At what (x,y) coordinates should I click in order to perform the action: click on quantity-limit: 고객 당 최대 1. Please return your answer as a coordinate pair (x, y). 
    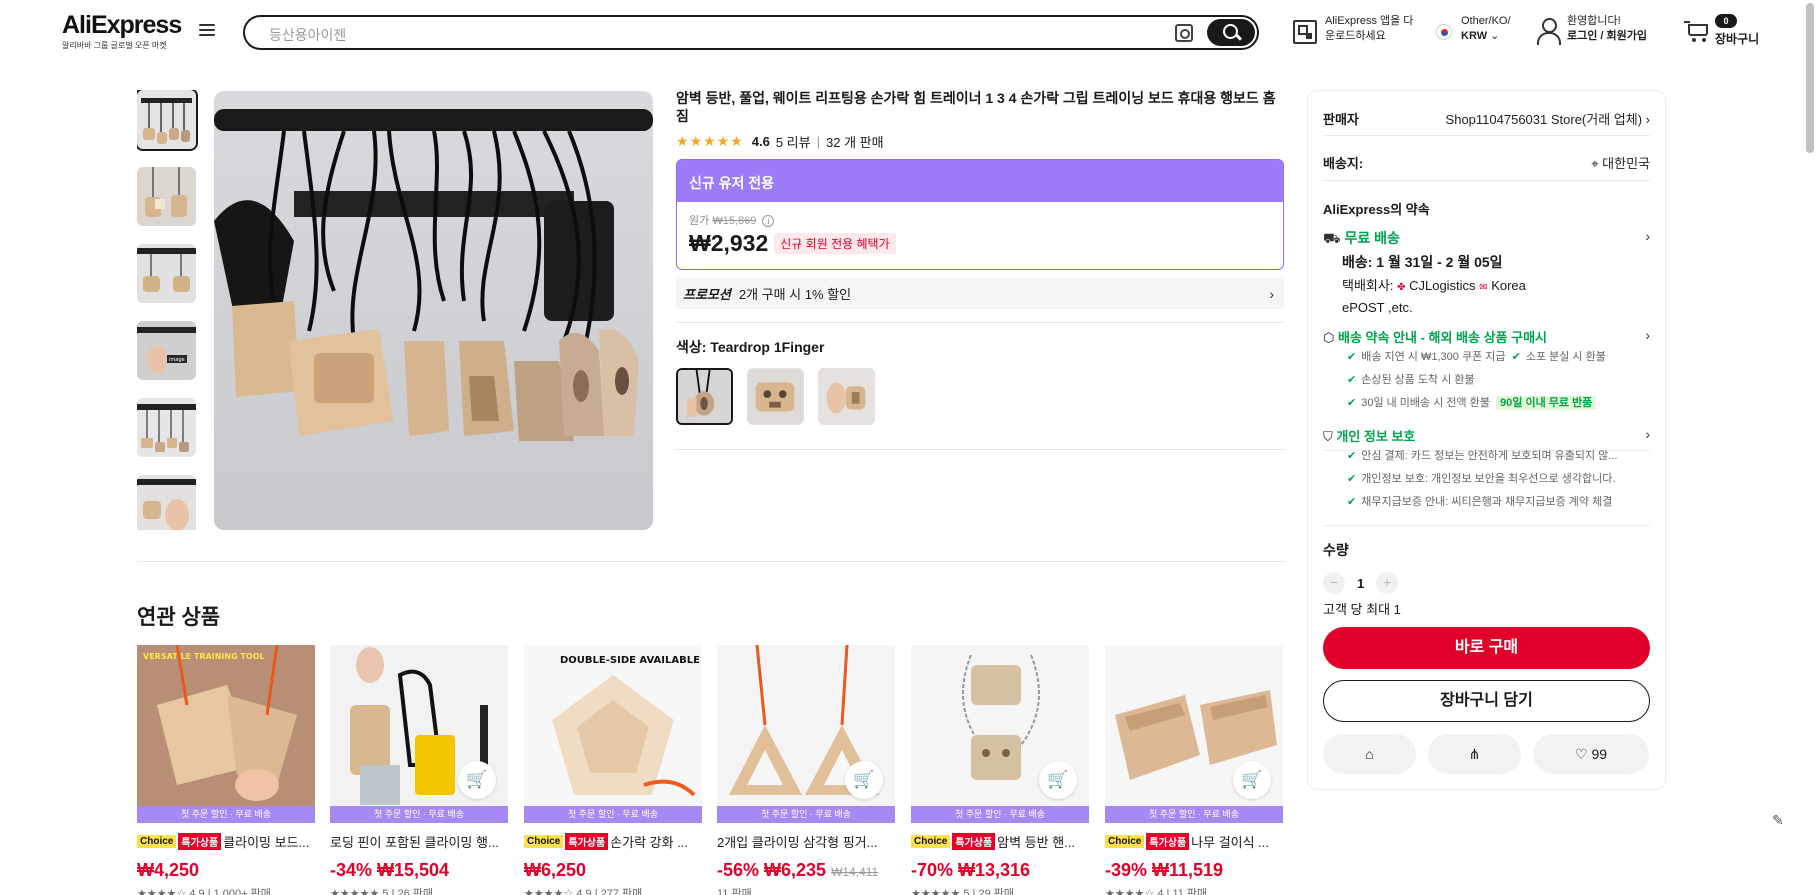
    Looking at the image, I should click on (1362, 609).